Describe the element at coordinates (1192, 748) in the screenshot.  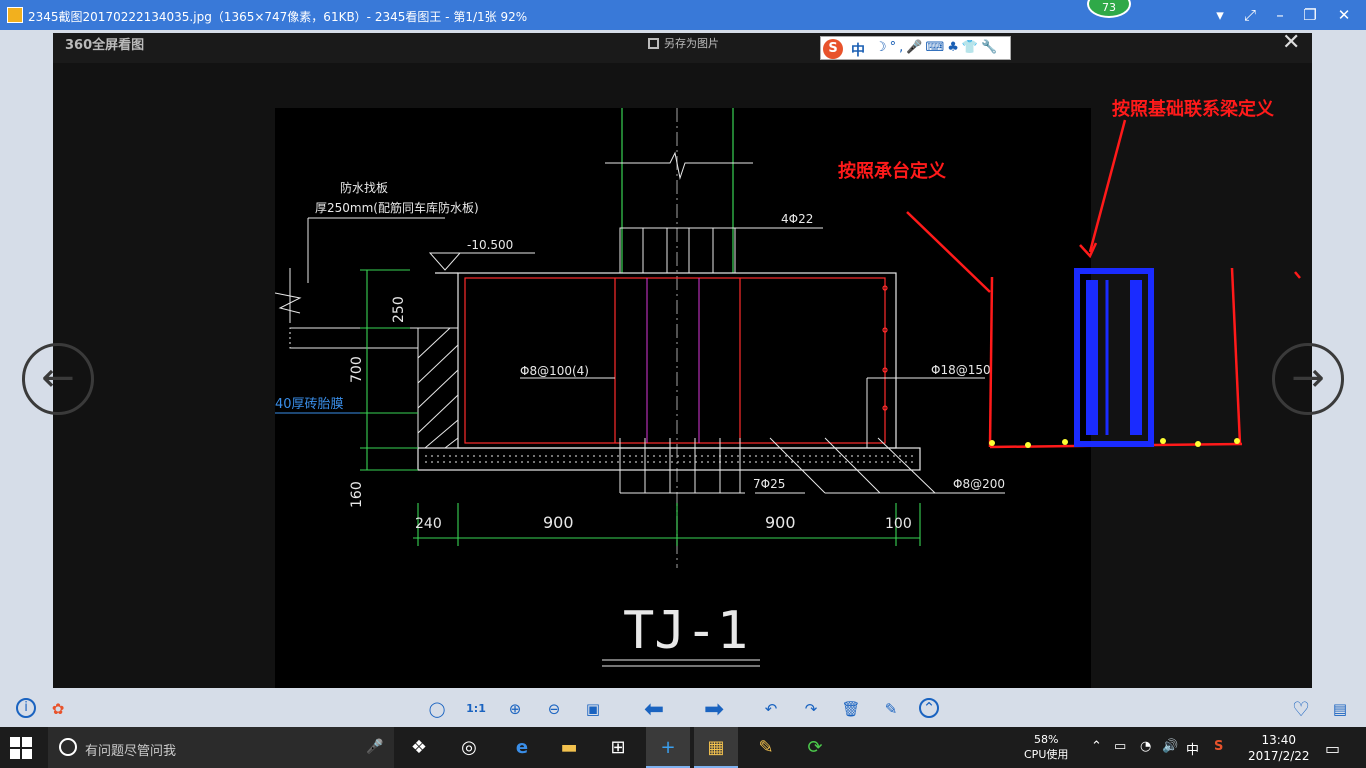
I see `ime-indicator: 中` at that location.